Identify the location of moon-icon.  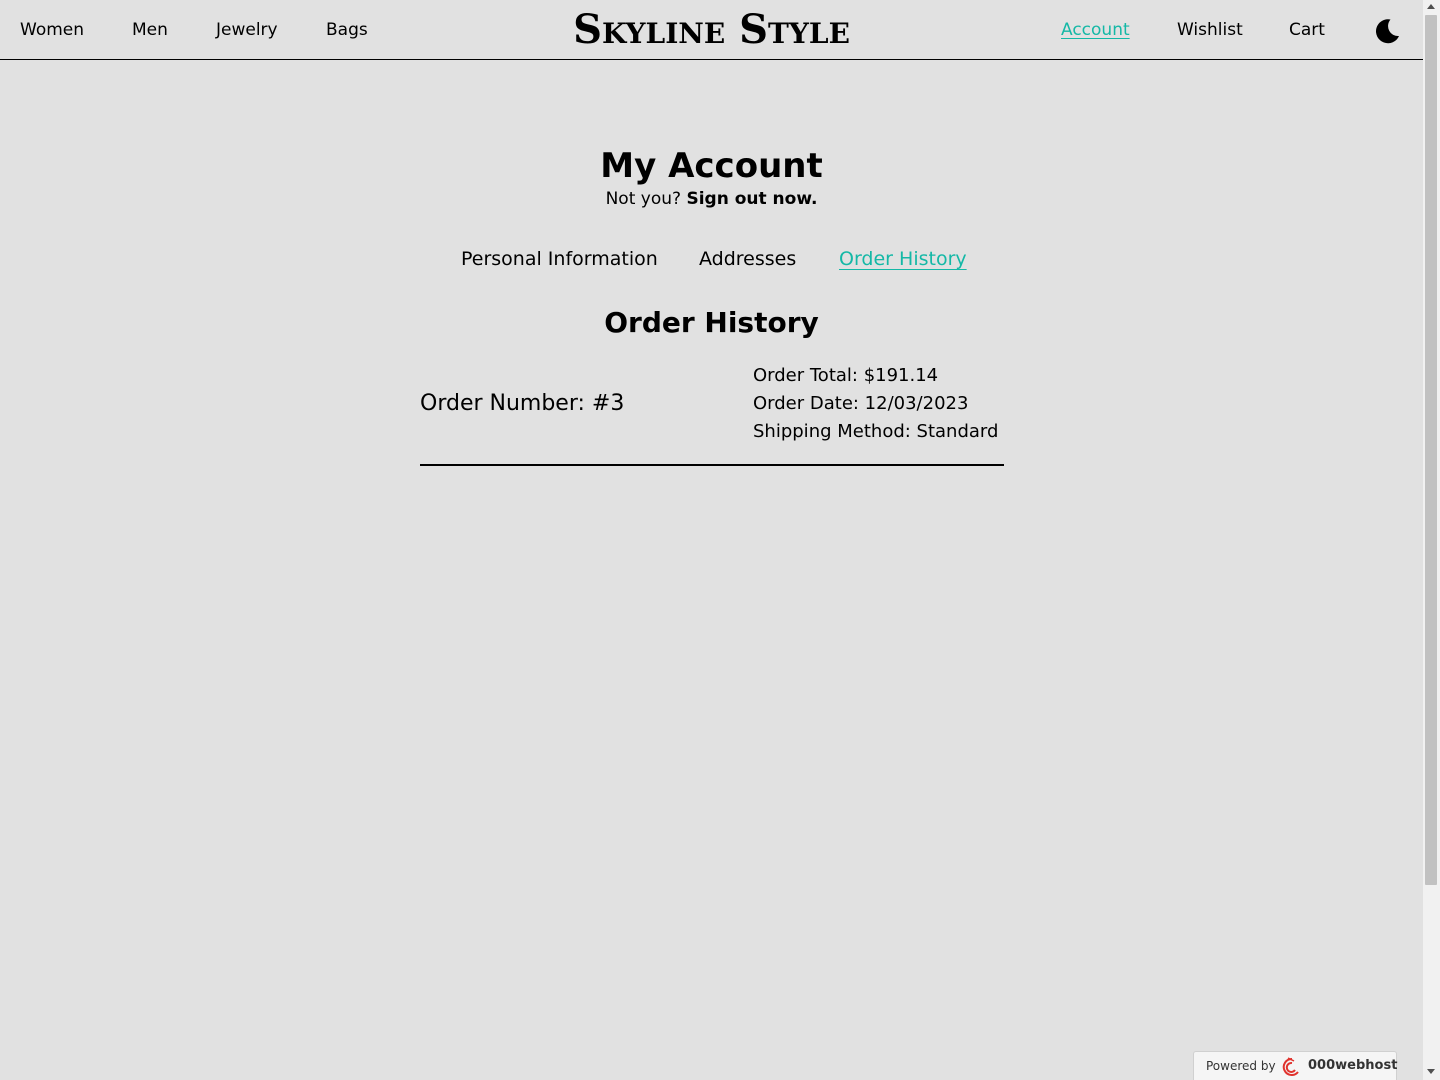
(1387, 31).